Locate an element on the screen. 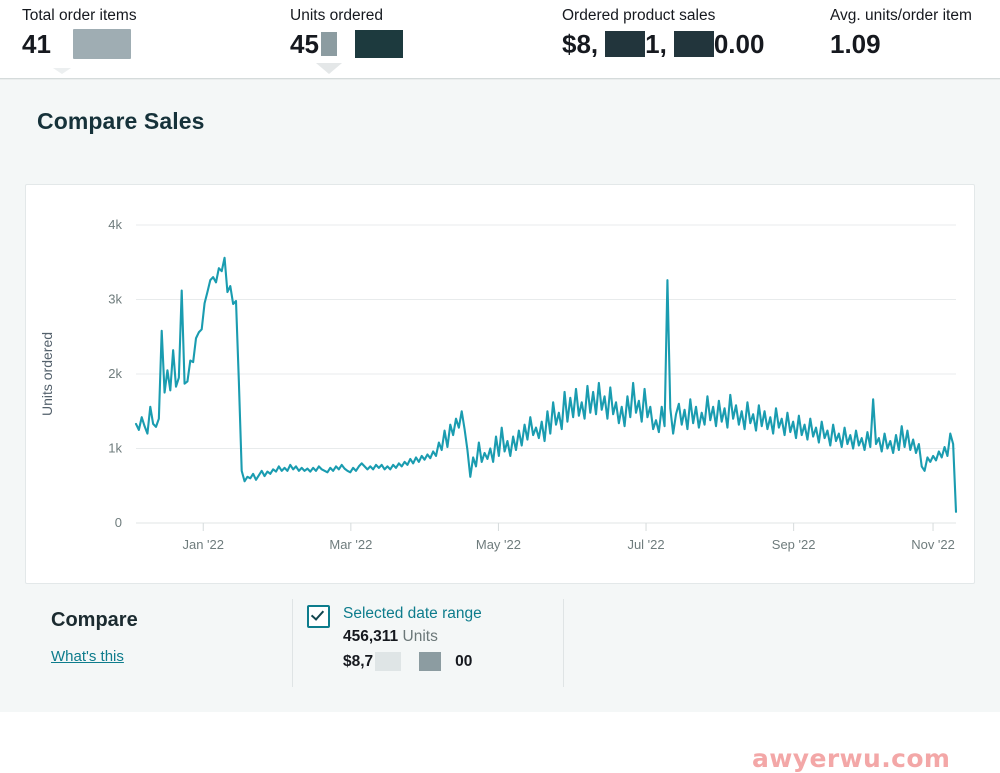 This screenshot has height=773, width=1000. kpi-label: Units ordered is located at coordinates (337, 15).